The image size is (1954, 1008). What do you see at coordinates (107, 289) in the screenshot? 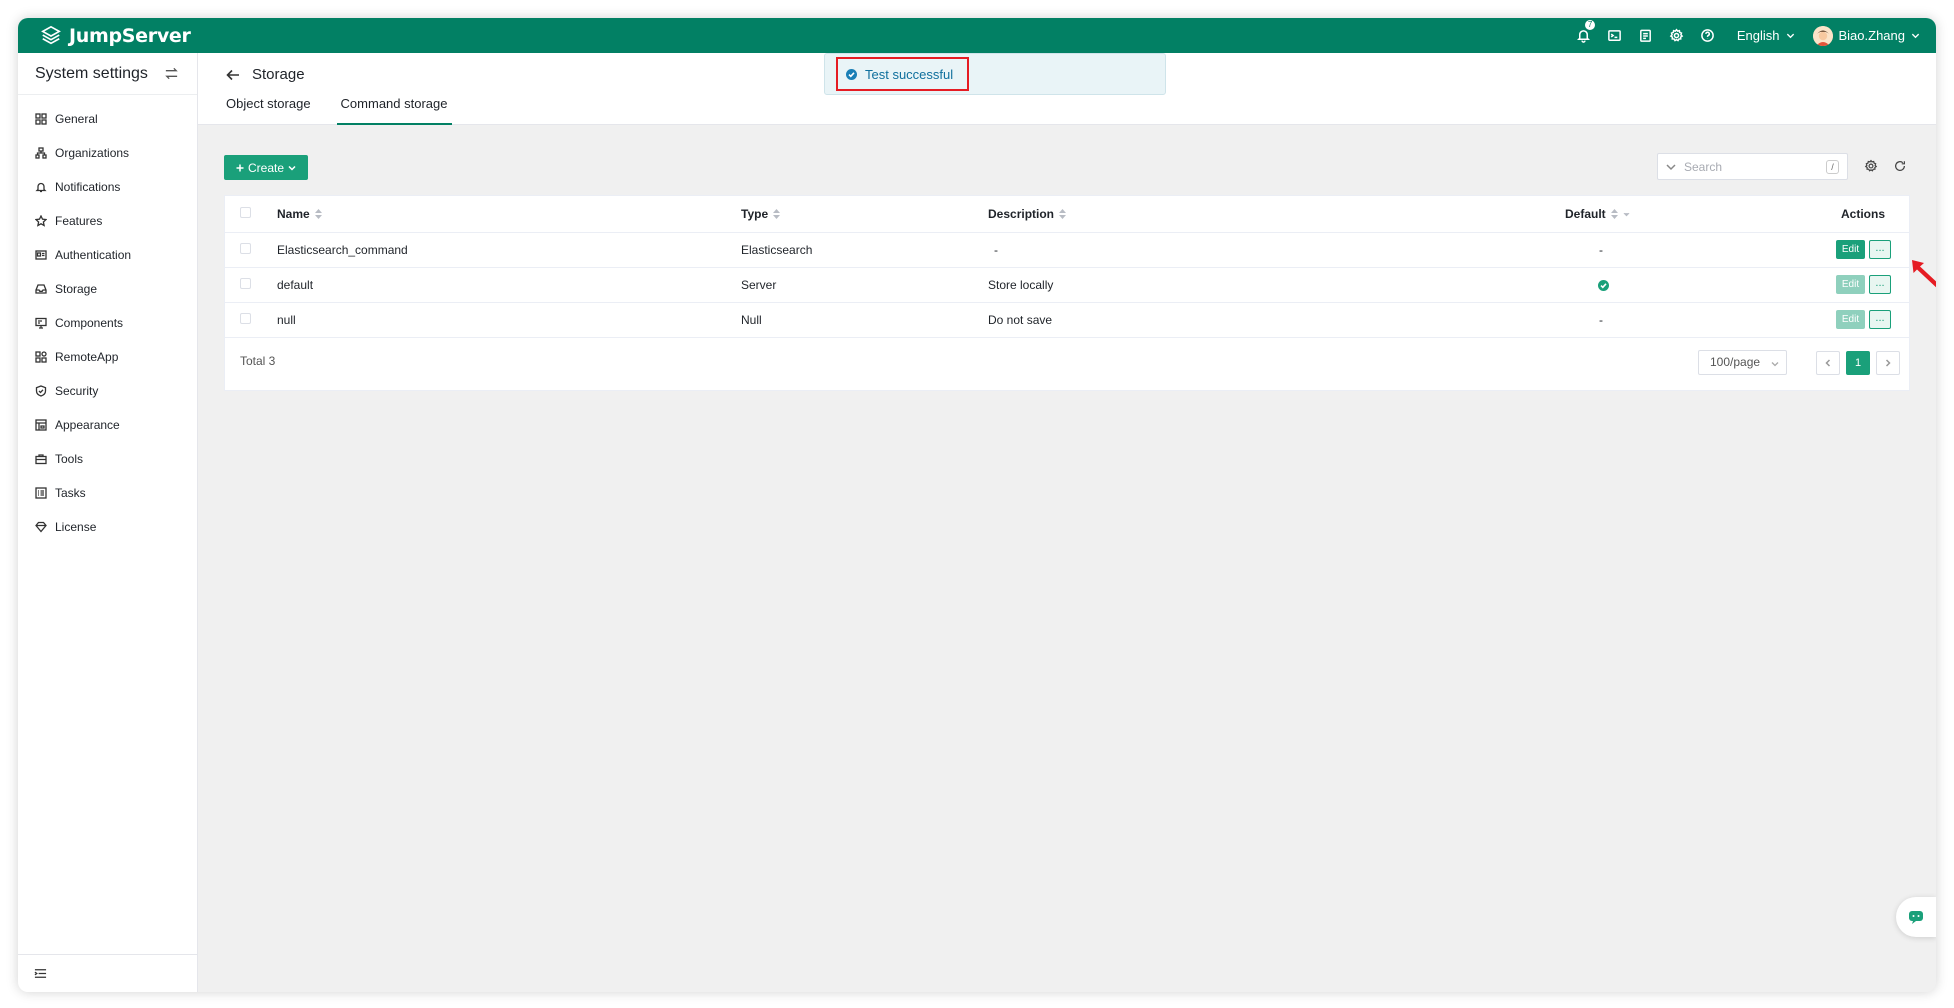
I see `sidebar-item-storage: Storage` at bounding box center [107, 289].